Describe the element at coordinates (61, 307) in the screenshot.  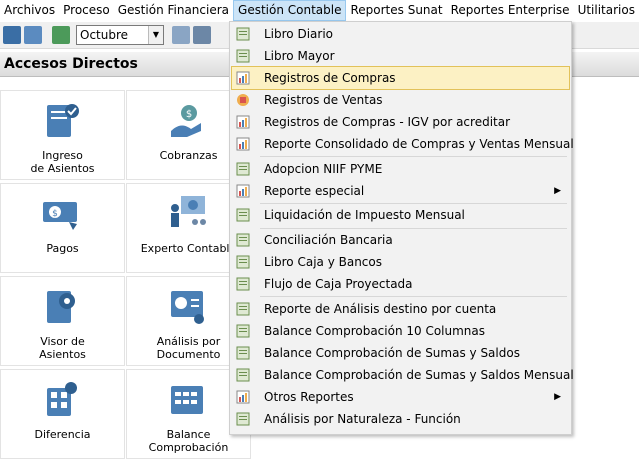
I see `view-entries-icon` at that location.